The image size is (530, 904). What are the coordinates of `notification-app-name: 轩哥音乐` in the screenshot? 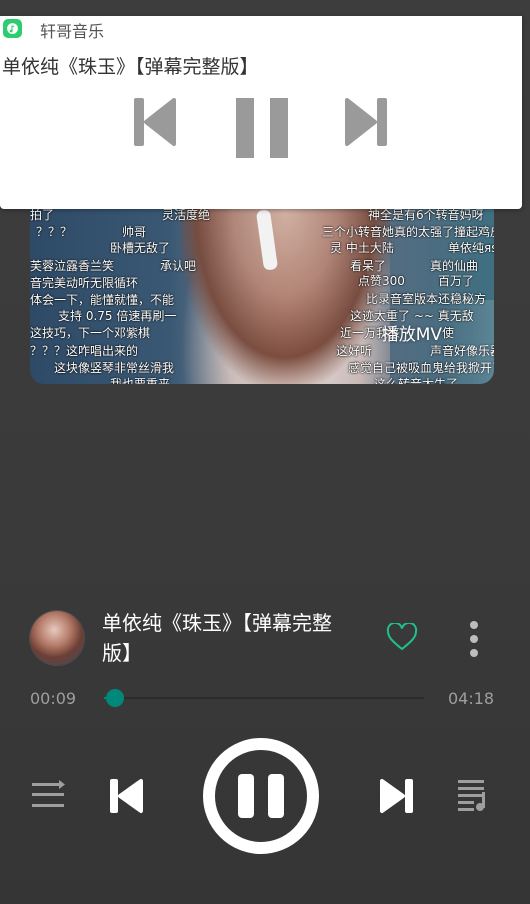 It's located at (72, 31).